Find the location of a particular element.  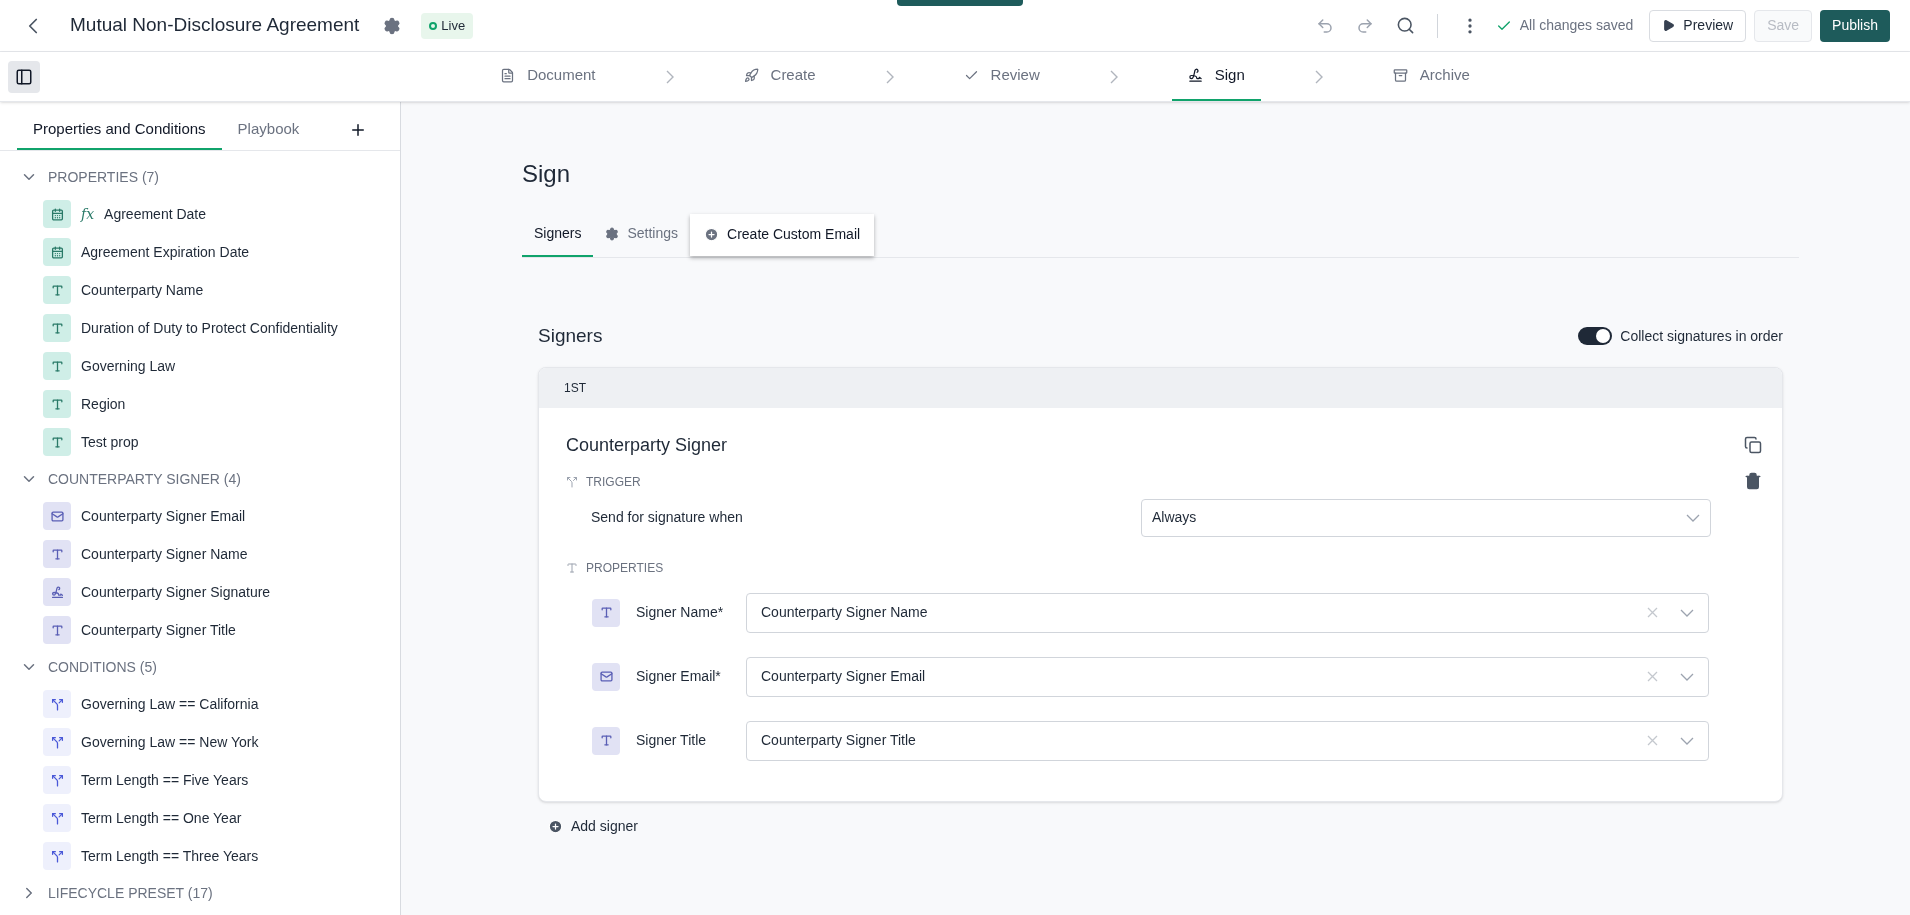

step-tab: Create is located at coordinates (779, 76).